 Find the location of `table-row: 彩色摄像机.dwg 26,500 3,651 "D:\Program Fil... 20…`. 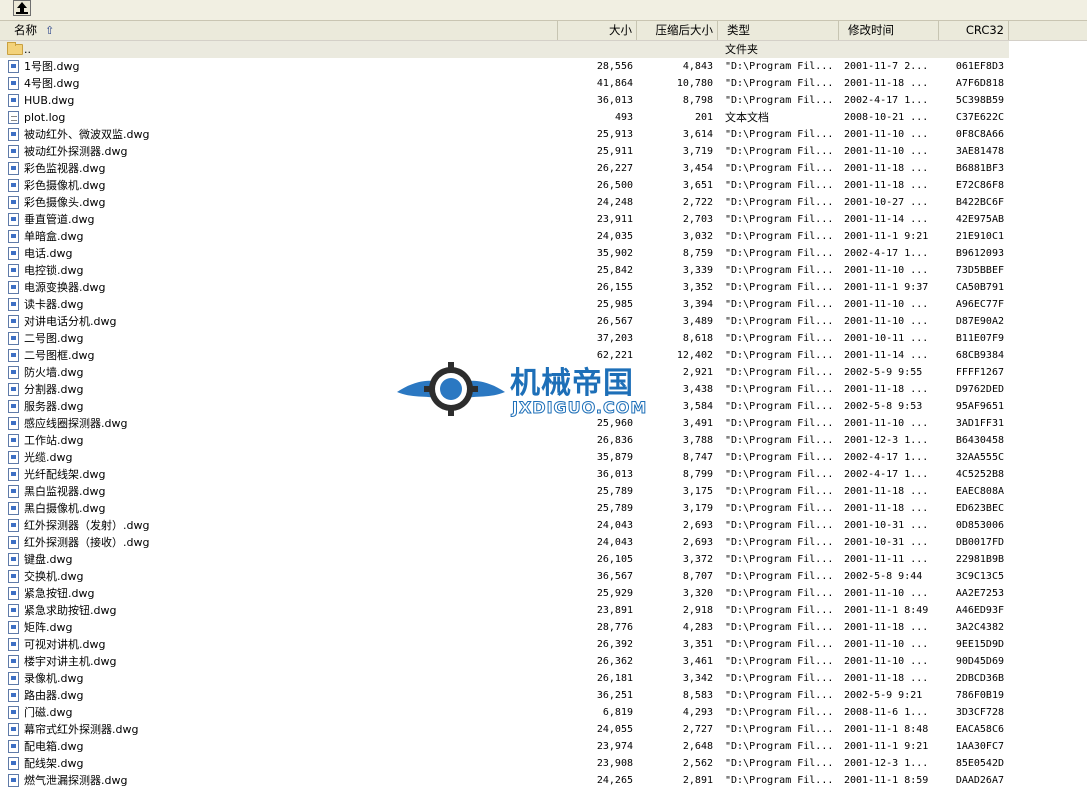

table-row: 彩色摄像机.dwg 26,500 3,651 "D:\Program Fil... 20… is located at coordinates (543, 185).